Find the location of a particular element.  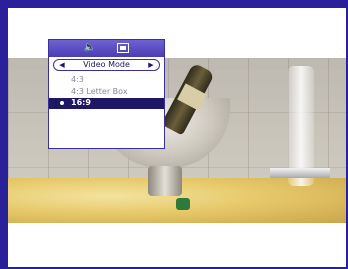

speaker-icon: 🔈 is located at coordinates (90, 48).